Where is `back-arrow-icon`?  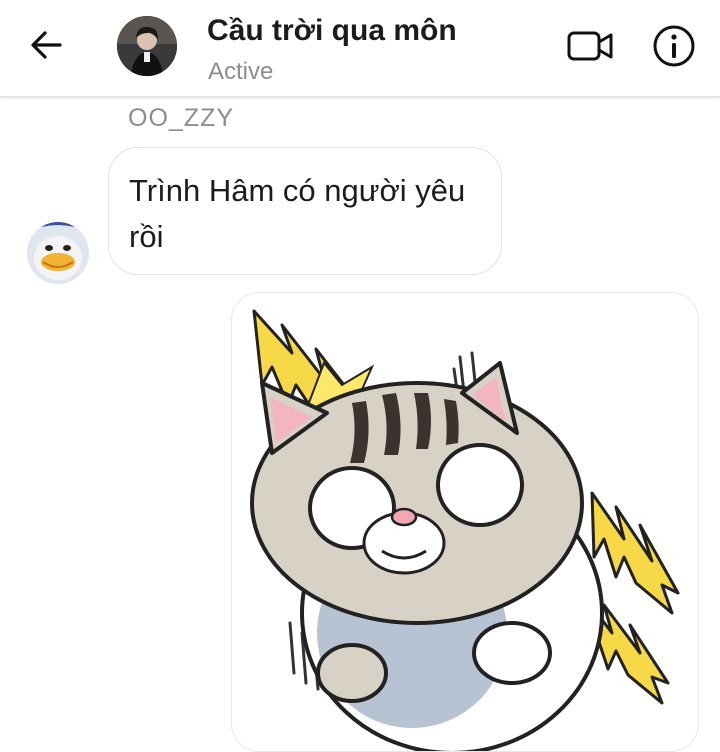
back-arrow-icon is located at coordinates (47, 45).